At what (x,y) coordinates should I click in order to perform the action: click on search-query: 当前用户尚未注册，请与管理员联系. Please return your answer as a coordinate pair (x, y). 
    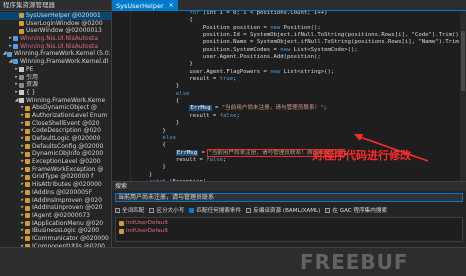
    Looking at the image, I should click on (166, 197).